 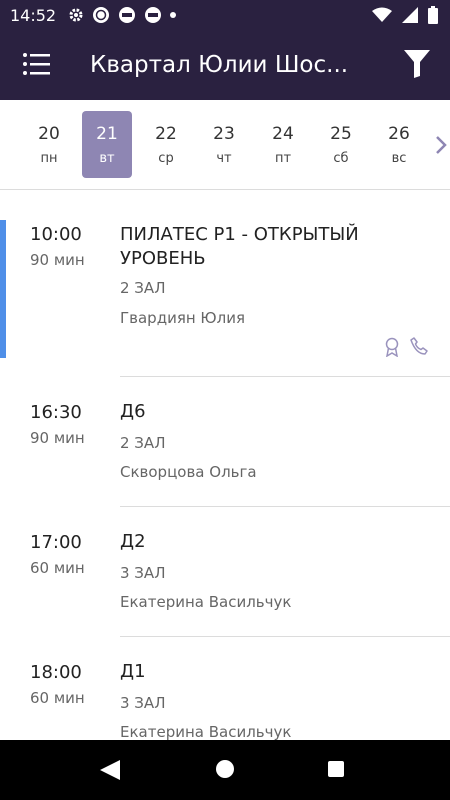 What do you see at coordinates (392, 347) in the screenshot?
I see `award-icon` at bounding box center [392, 347].